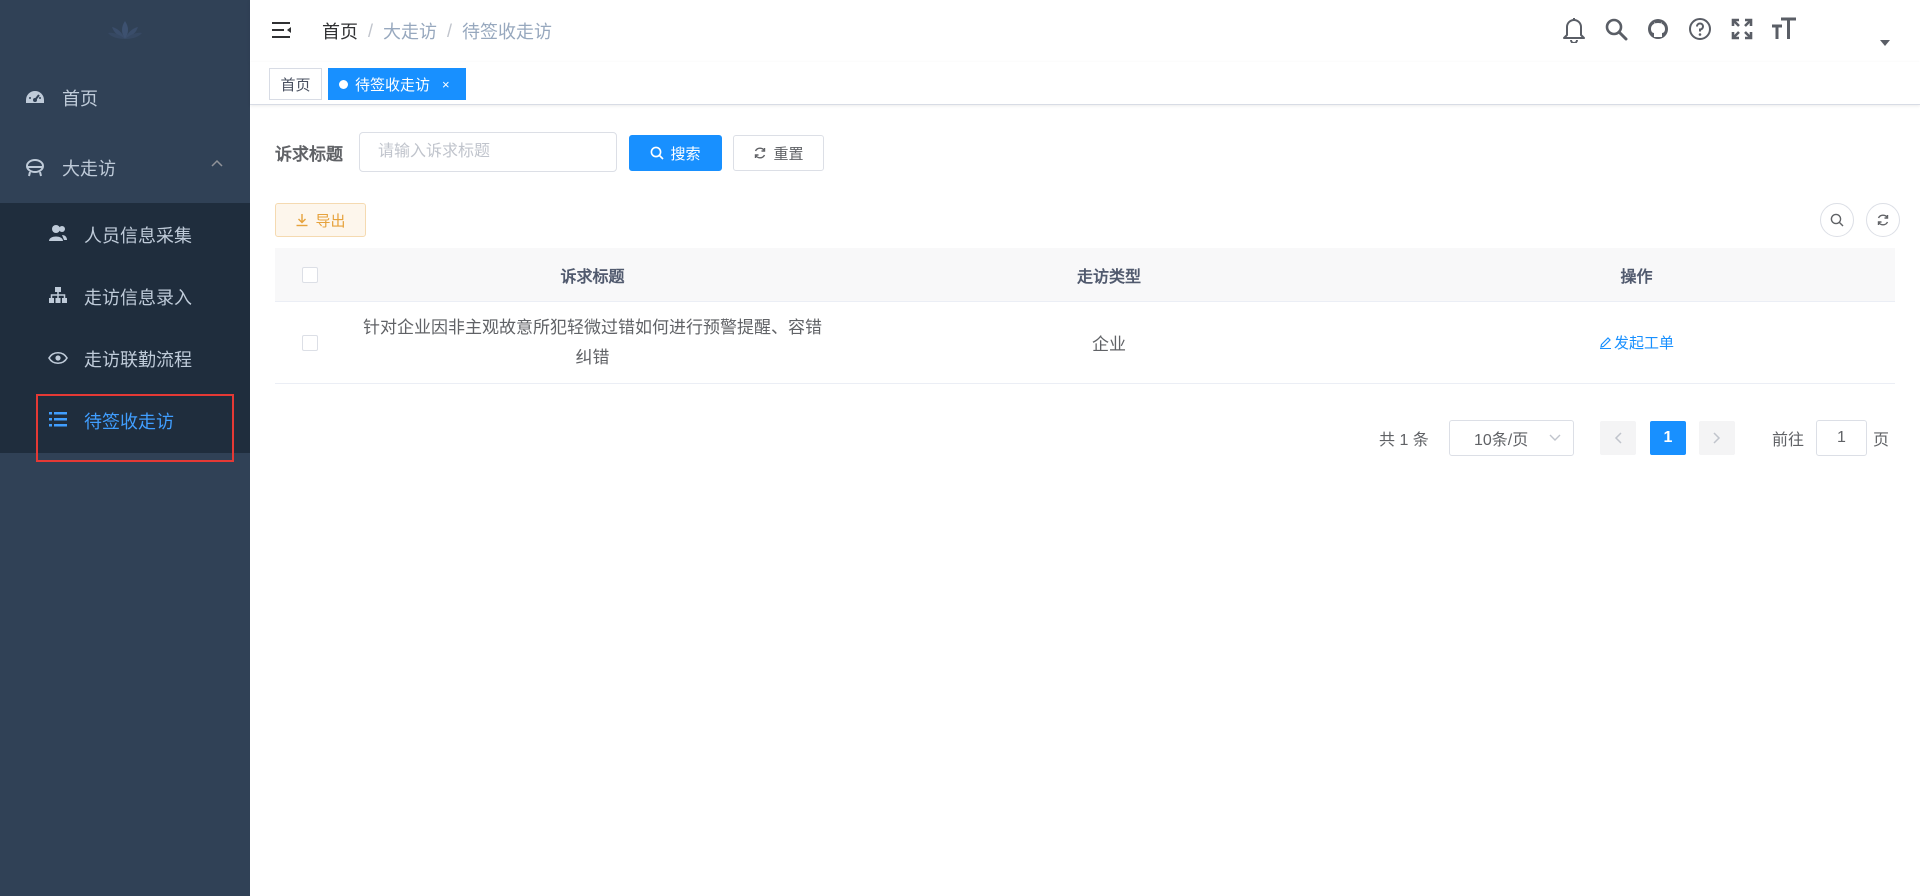  Describe the element at coordinates (217, 163) in the screenshot. I see `chevron-up-icon` at that location.